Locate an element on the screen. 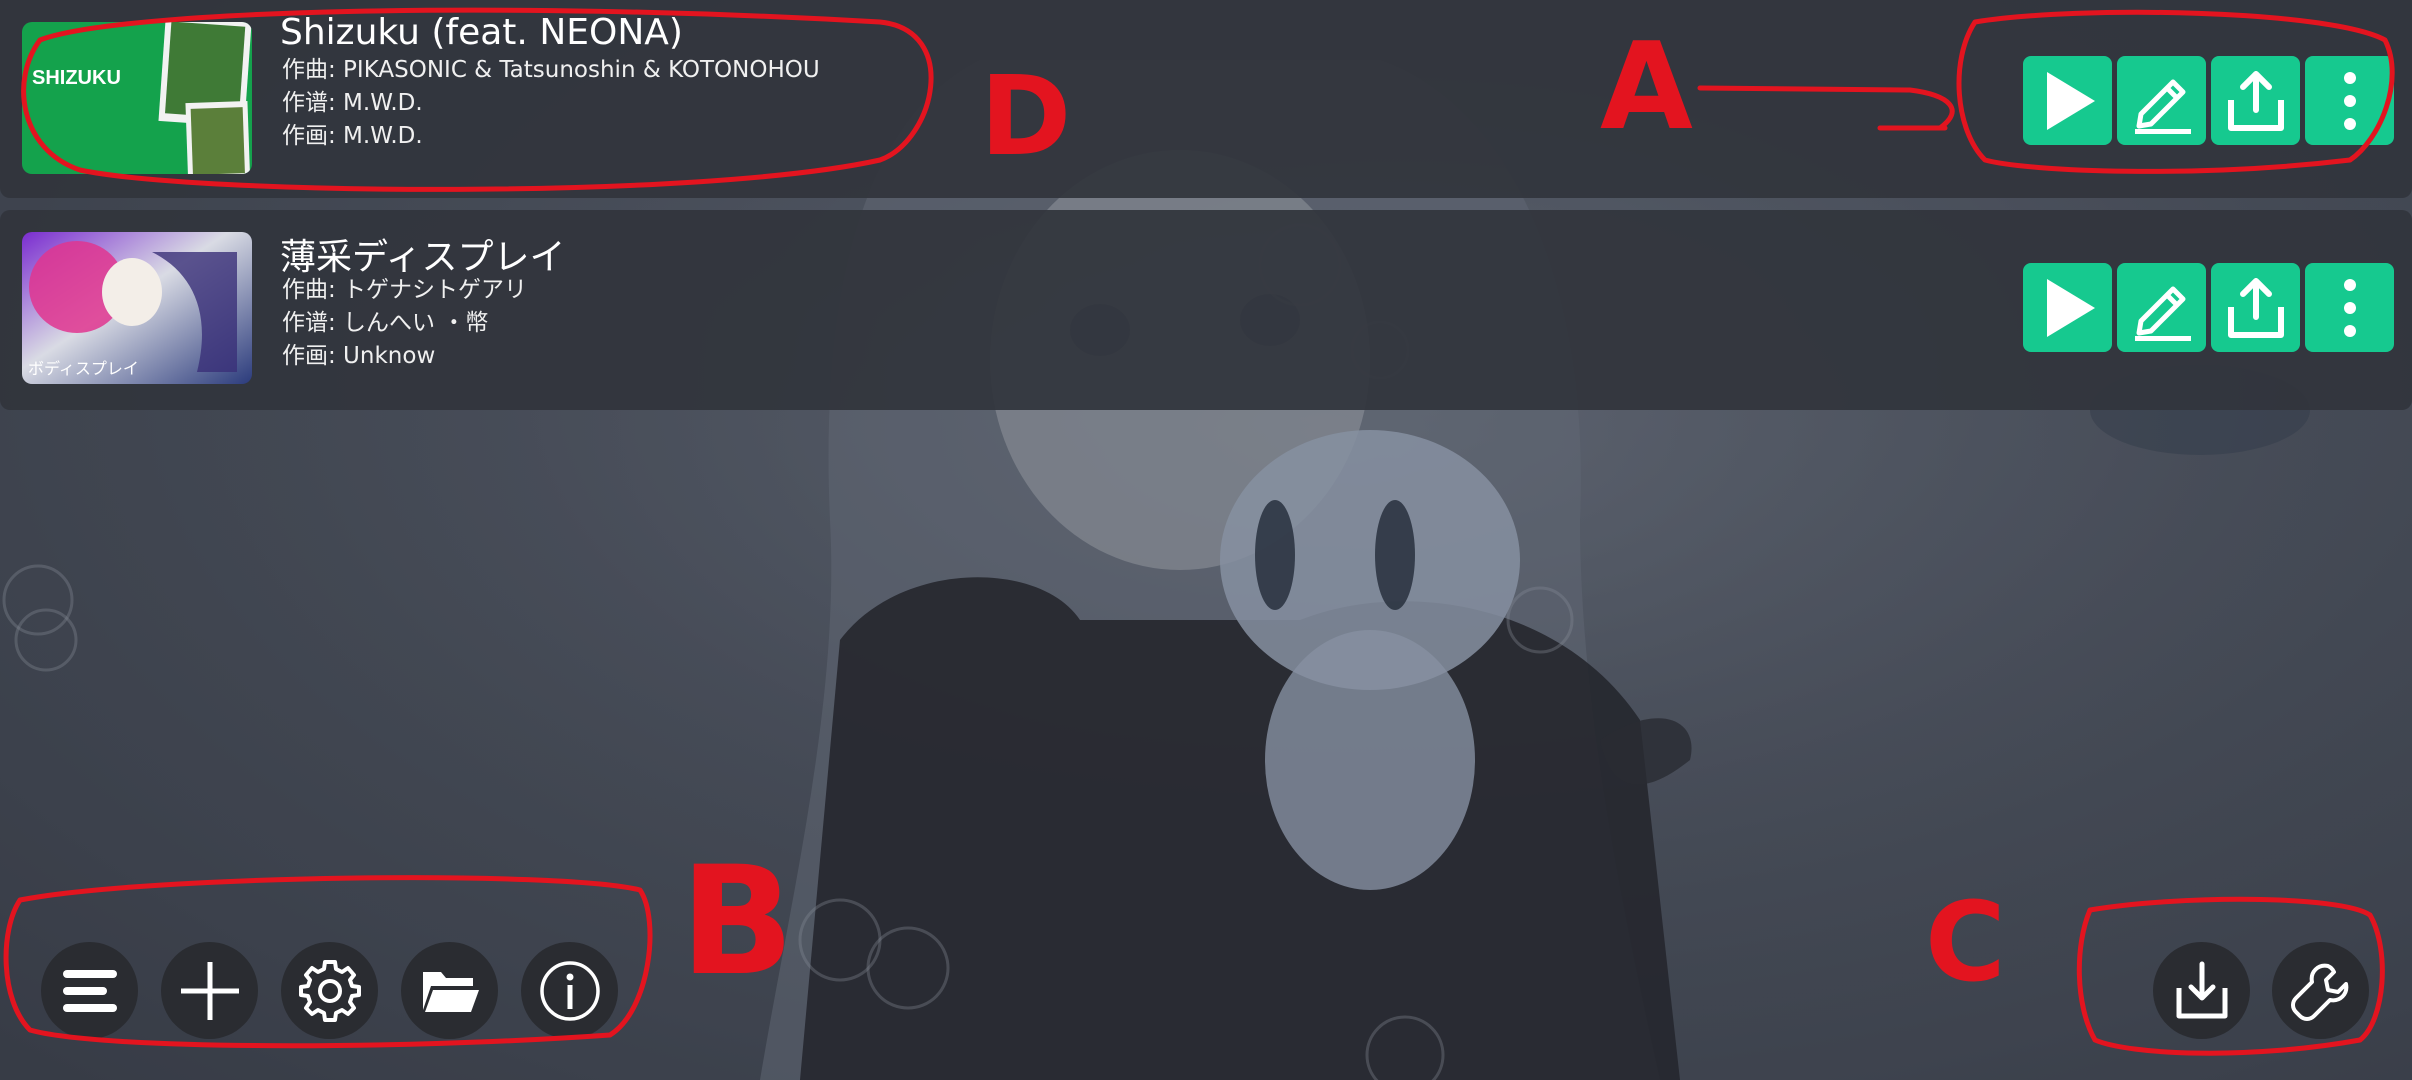  import-button is located at coordinates (2201, 990).